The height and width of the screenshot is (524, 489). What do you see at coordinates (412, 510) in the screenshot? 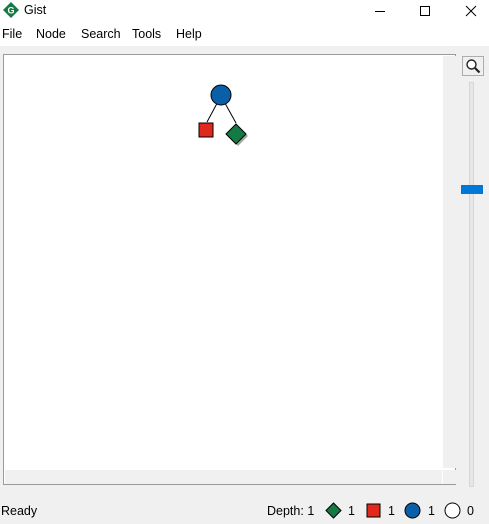
I see `choice-circle-icon` at bounding box center [412, 510].